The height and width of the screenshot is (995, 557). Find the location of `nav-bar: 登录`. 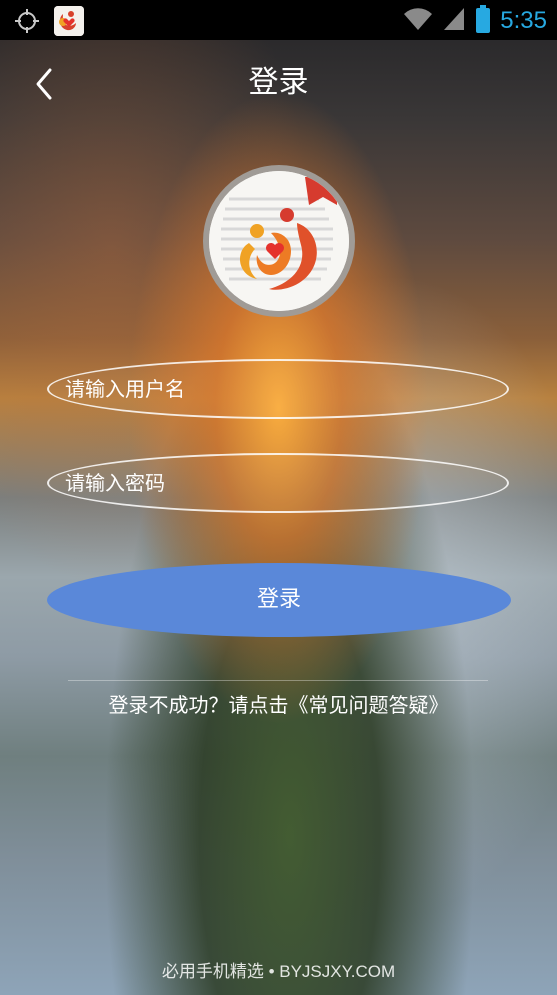

nav-bar: 登录 is located at coordinates (278, 84).